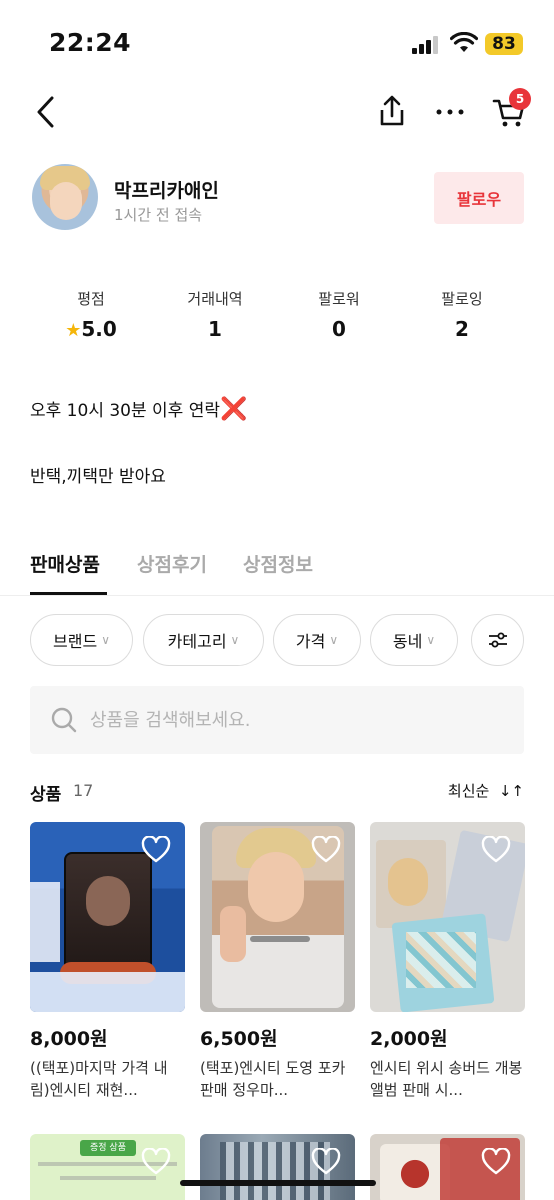 Image resolution: width=554 pixels, height=1200 pixels. Describe the element at coordinates (91, 299) in the screenshot. I see `stat-label: 평점` at that location.